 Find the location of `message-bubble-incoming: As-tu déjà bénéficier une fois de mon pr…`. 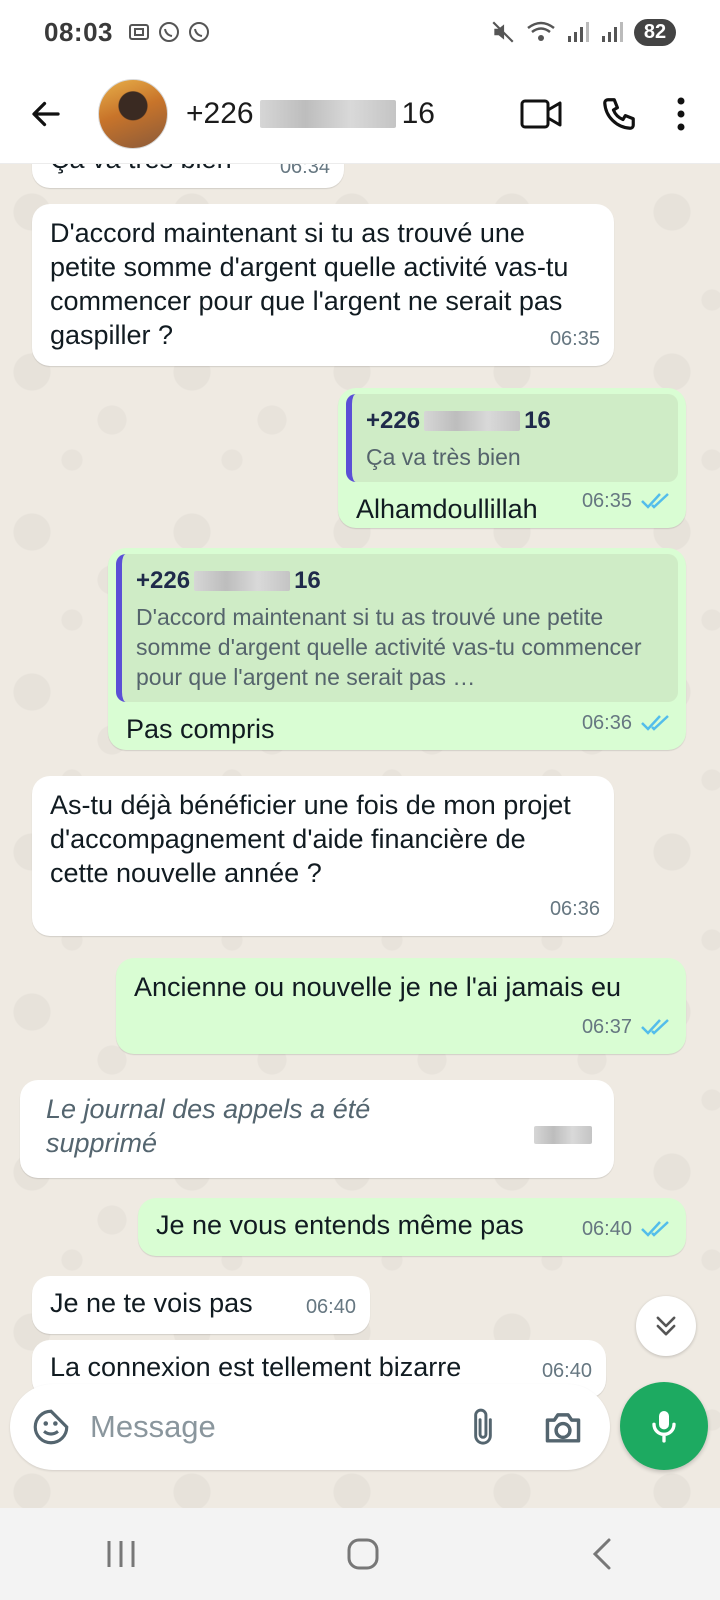

message-bubble-incoming: As-tu déjà bénéficier une fois de mon pr… is located at coordinates (323, 856).